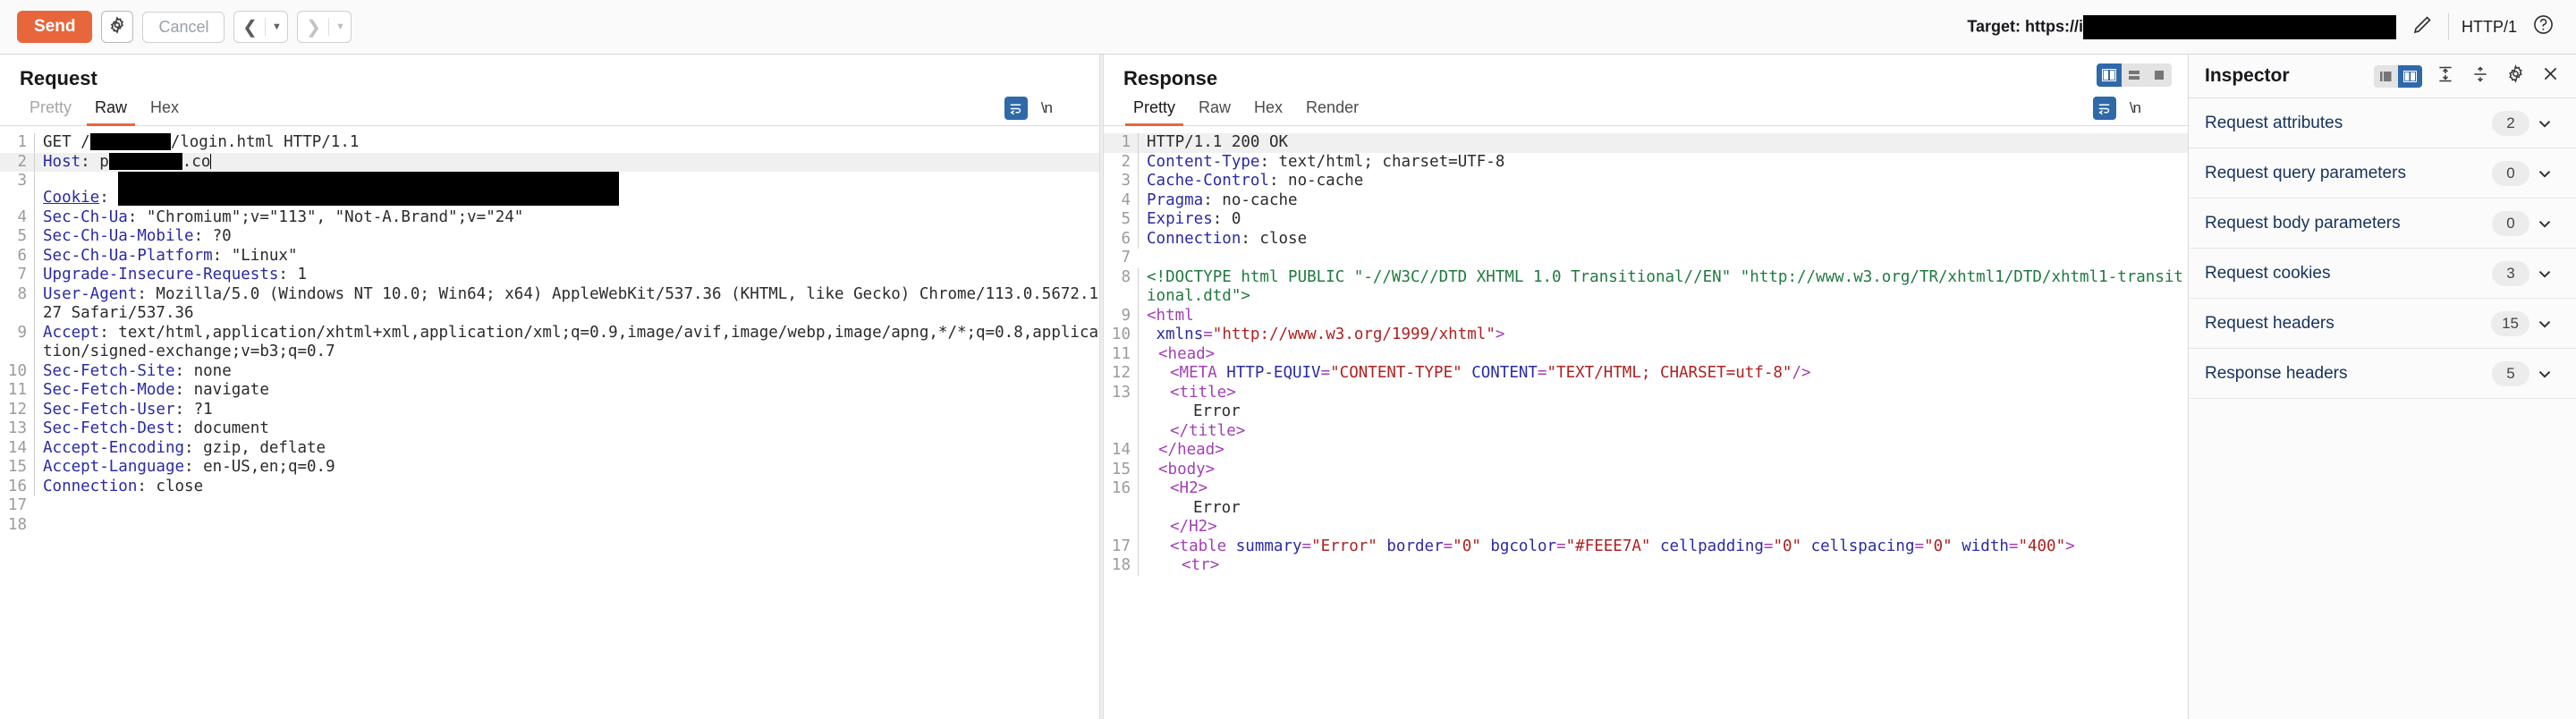 The height and width of the screenshot is (719, 2576). Describe the element at coordinates (55, 27) in the screenshot. I see `send-button: Send` at that location.